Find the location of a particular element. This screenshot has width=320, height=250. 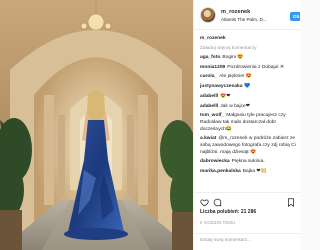

follow-button: Ob is located at coordinates (295, 16).